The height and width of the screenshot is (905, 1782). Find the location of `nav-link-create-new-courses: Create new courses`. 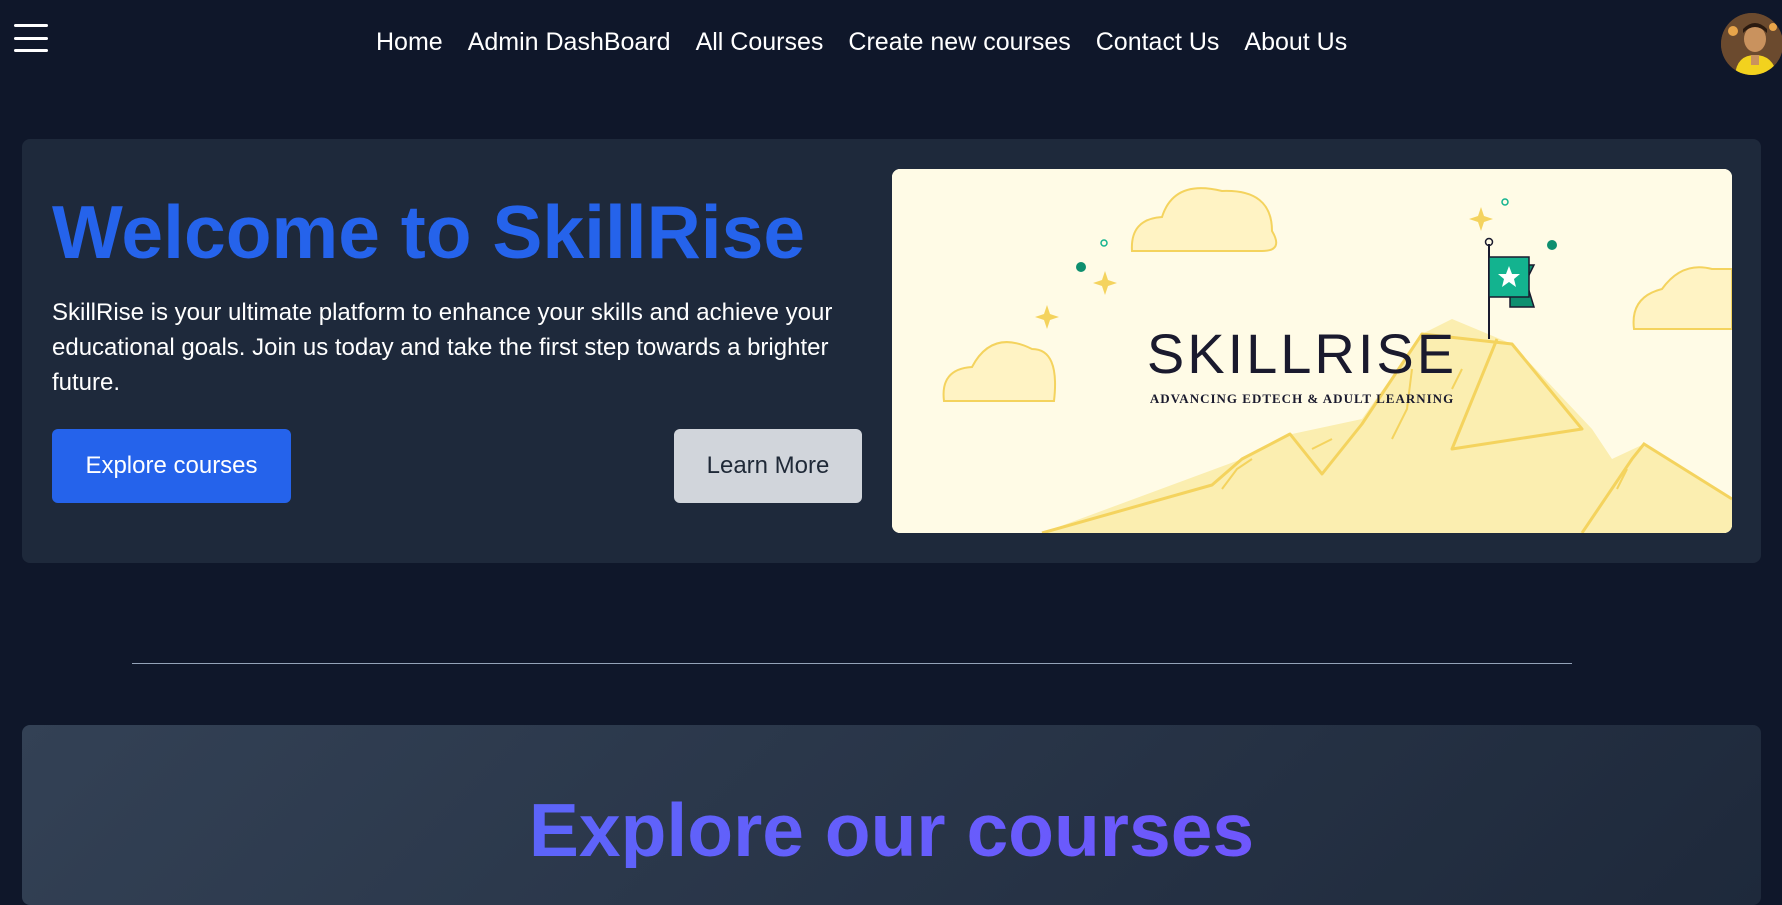

nav-link-create-new-courses: Create new courses is located at coordinates (959, 42).